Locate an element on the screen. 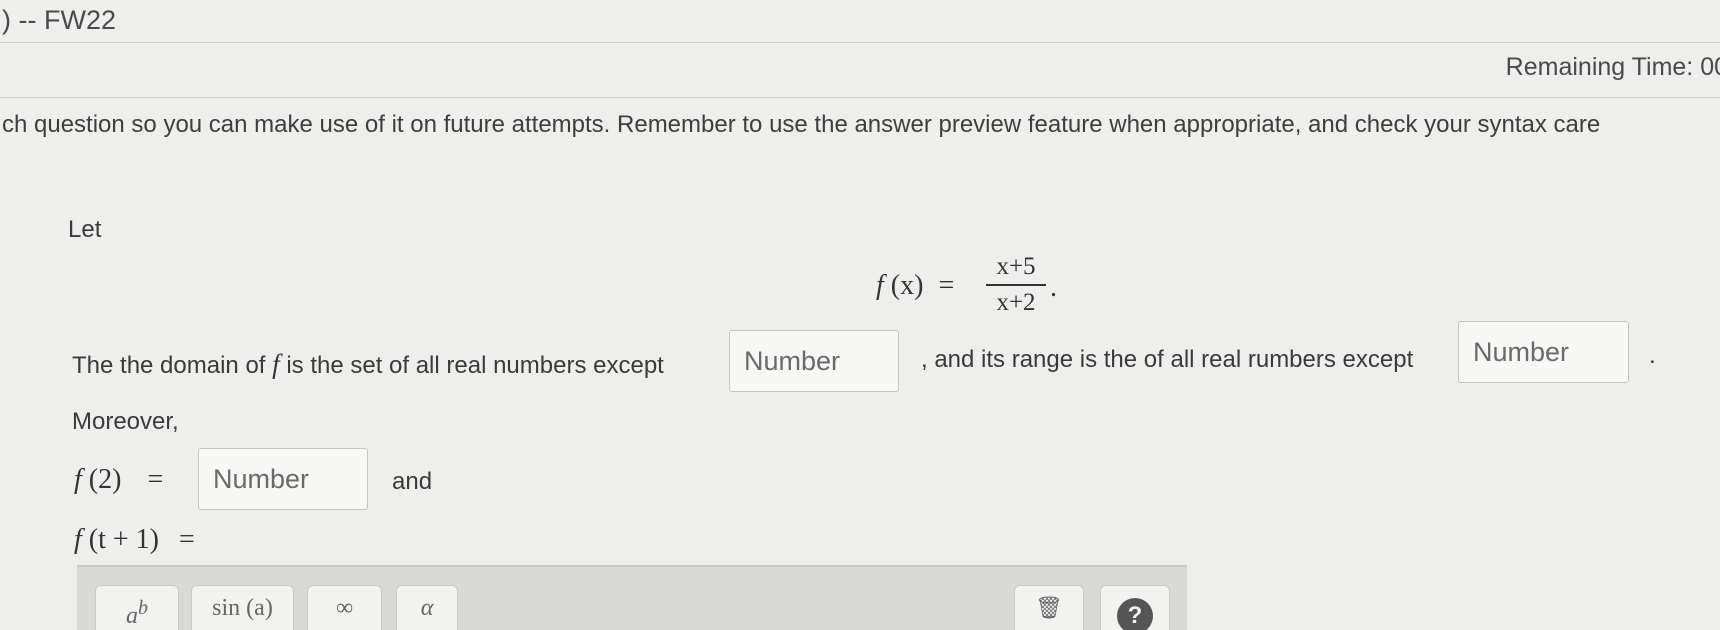 This screenshot has height=630, width=1720. clear-button: 🗑 is located at coordinates (1049, 607).